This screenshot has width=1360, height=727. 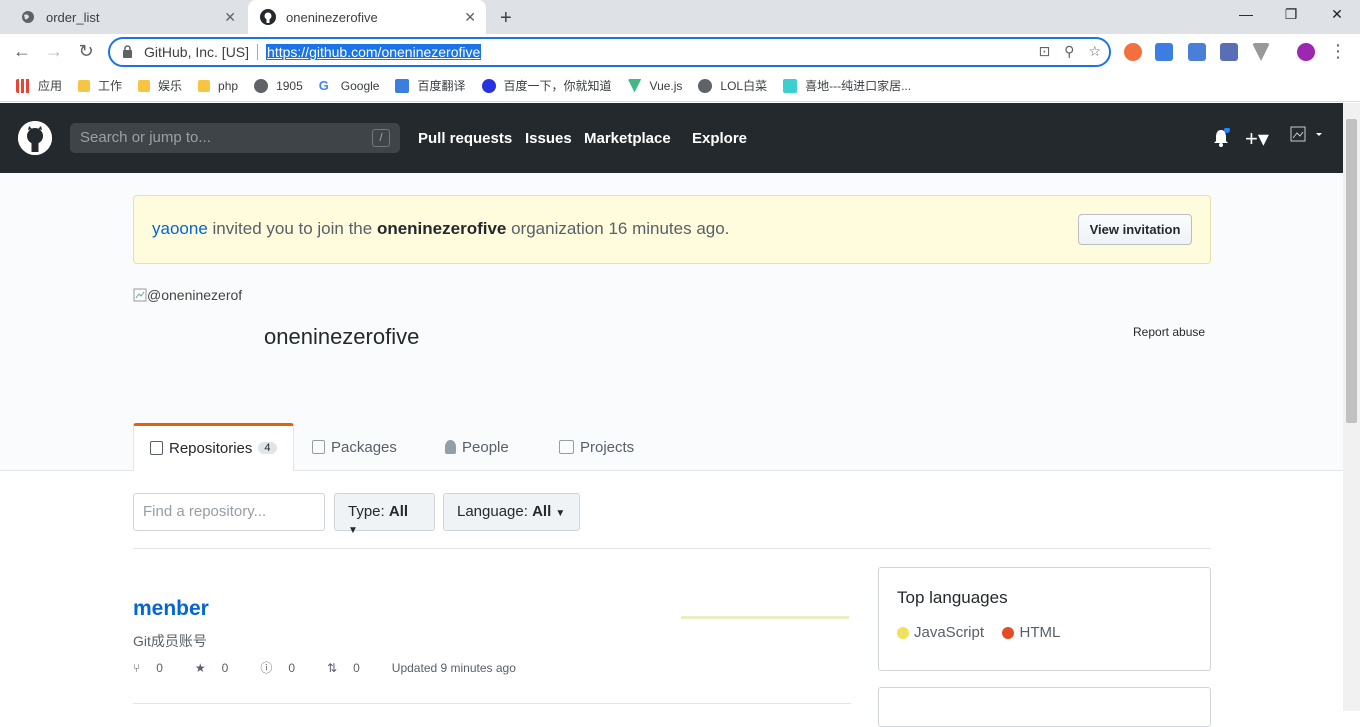 What do you see at coordinates (546, 85) in the screenshot?
I see `bookmark-baidu: 百度一下，你就知道` at bounding box center [546, 85].